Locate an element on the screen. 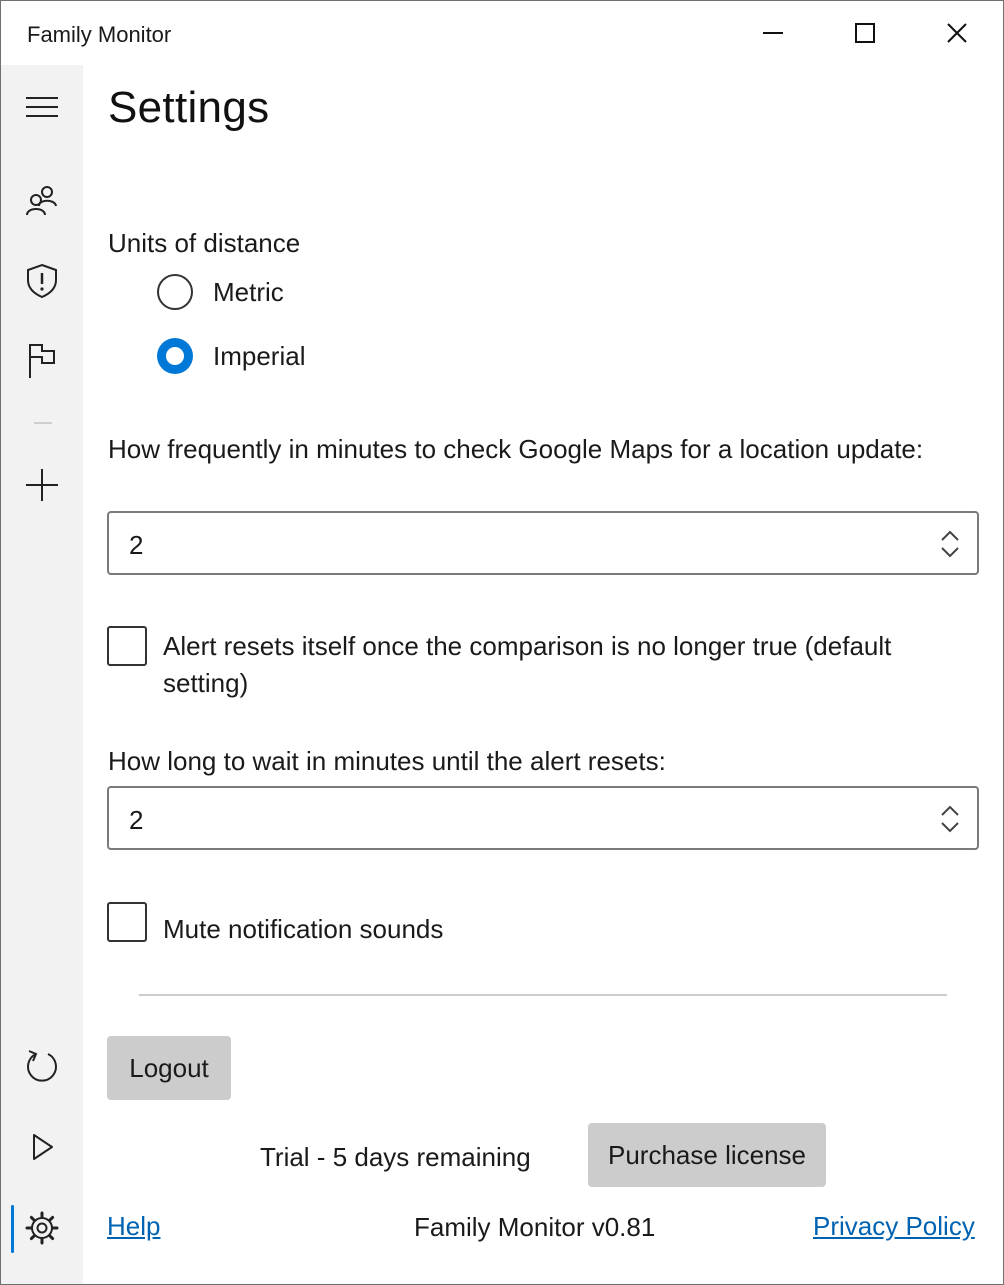 This screenshot has height=1285, width=1004. help-link: Help is located at coordinates (133, 1226).